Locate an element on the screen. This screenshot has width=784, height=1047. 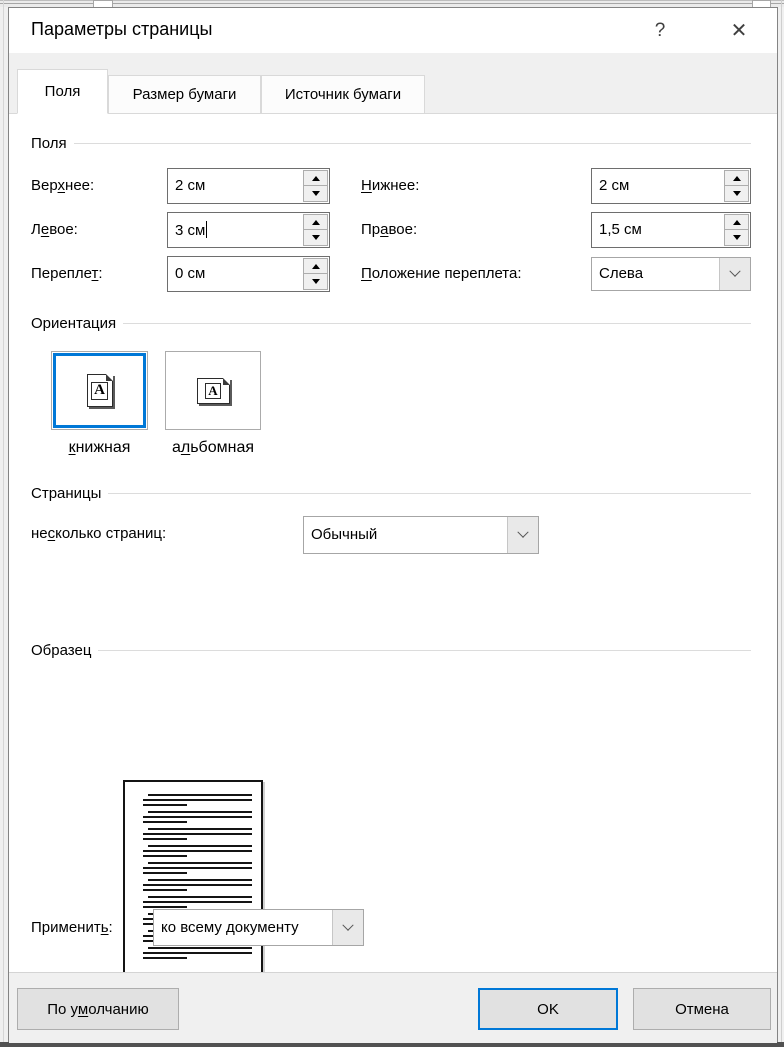
tab-label: Поля is located at coordinates (62, 91).